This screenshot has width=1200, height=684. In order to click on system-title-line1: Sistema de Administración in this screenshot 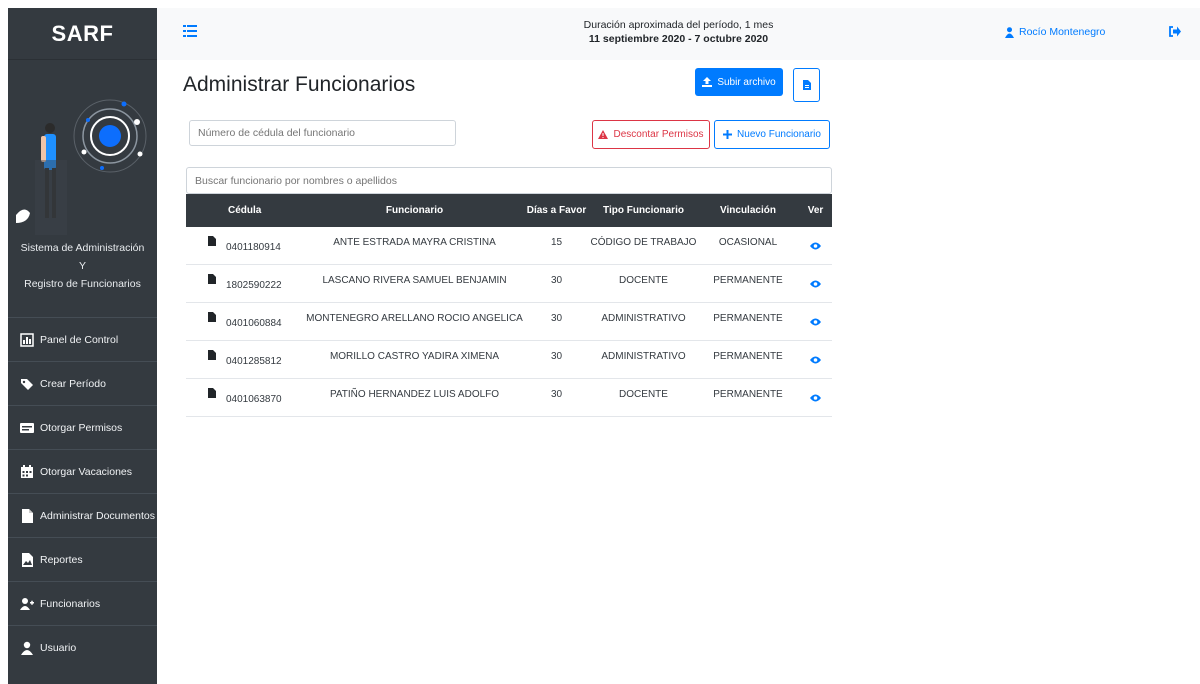, I will do `click(82, 248)`.